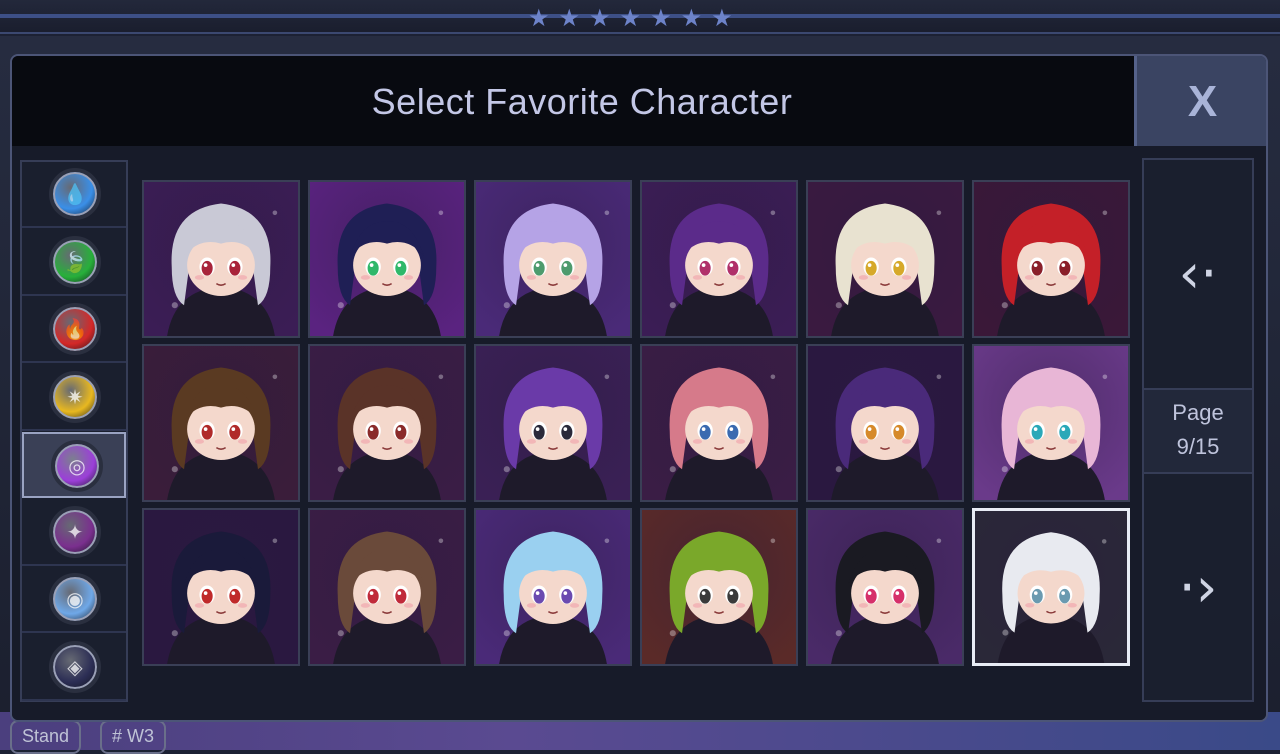 Image resolution: width=1280 pixels, height=754 pixels. I want to click on void-element-icon: ◈, so click(75, 666).